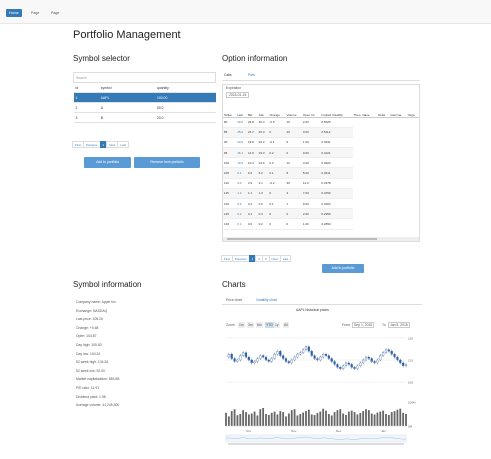 The height and width of the screenshot is (459, 491). What do you see at coordinates (311, 214) in the screenshot?
I see `table-cell: 2.00` at bounding box center [311, 214].